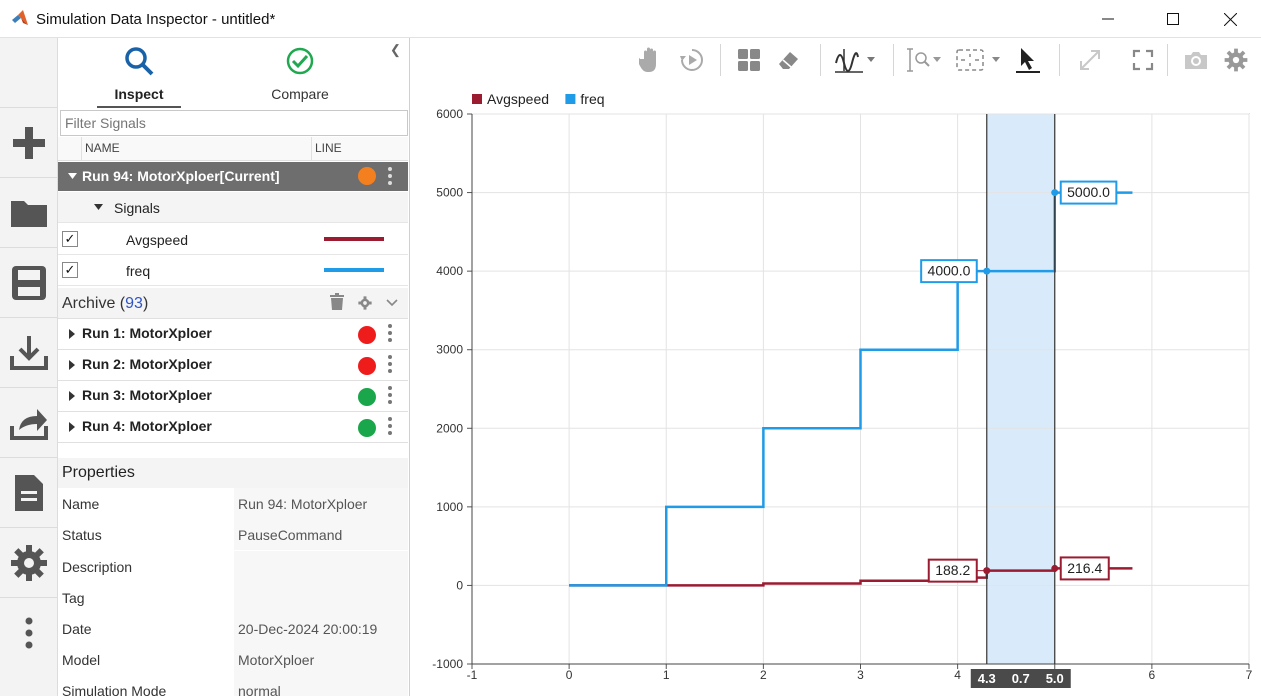 The image size is (1261, 696). Describe the element at coordinates (233, 503) in the screenshot. I see `property-row: Name Run 94: MotorXploer` at that location.